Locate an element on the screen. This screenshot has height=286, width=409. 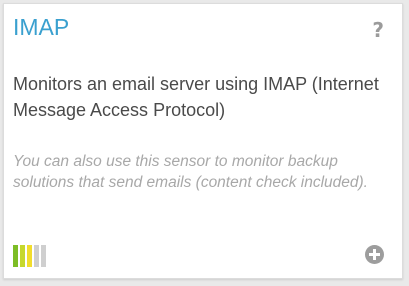
add-sensor-icon is located at coordinates (374, 254).